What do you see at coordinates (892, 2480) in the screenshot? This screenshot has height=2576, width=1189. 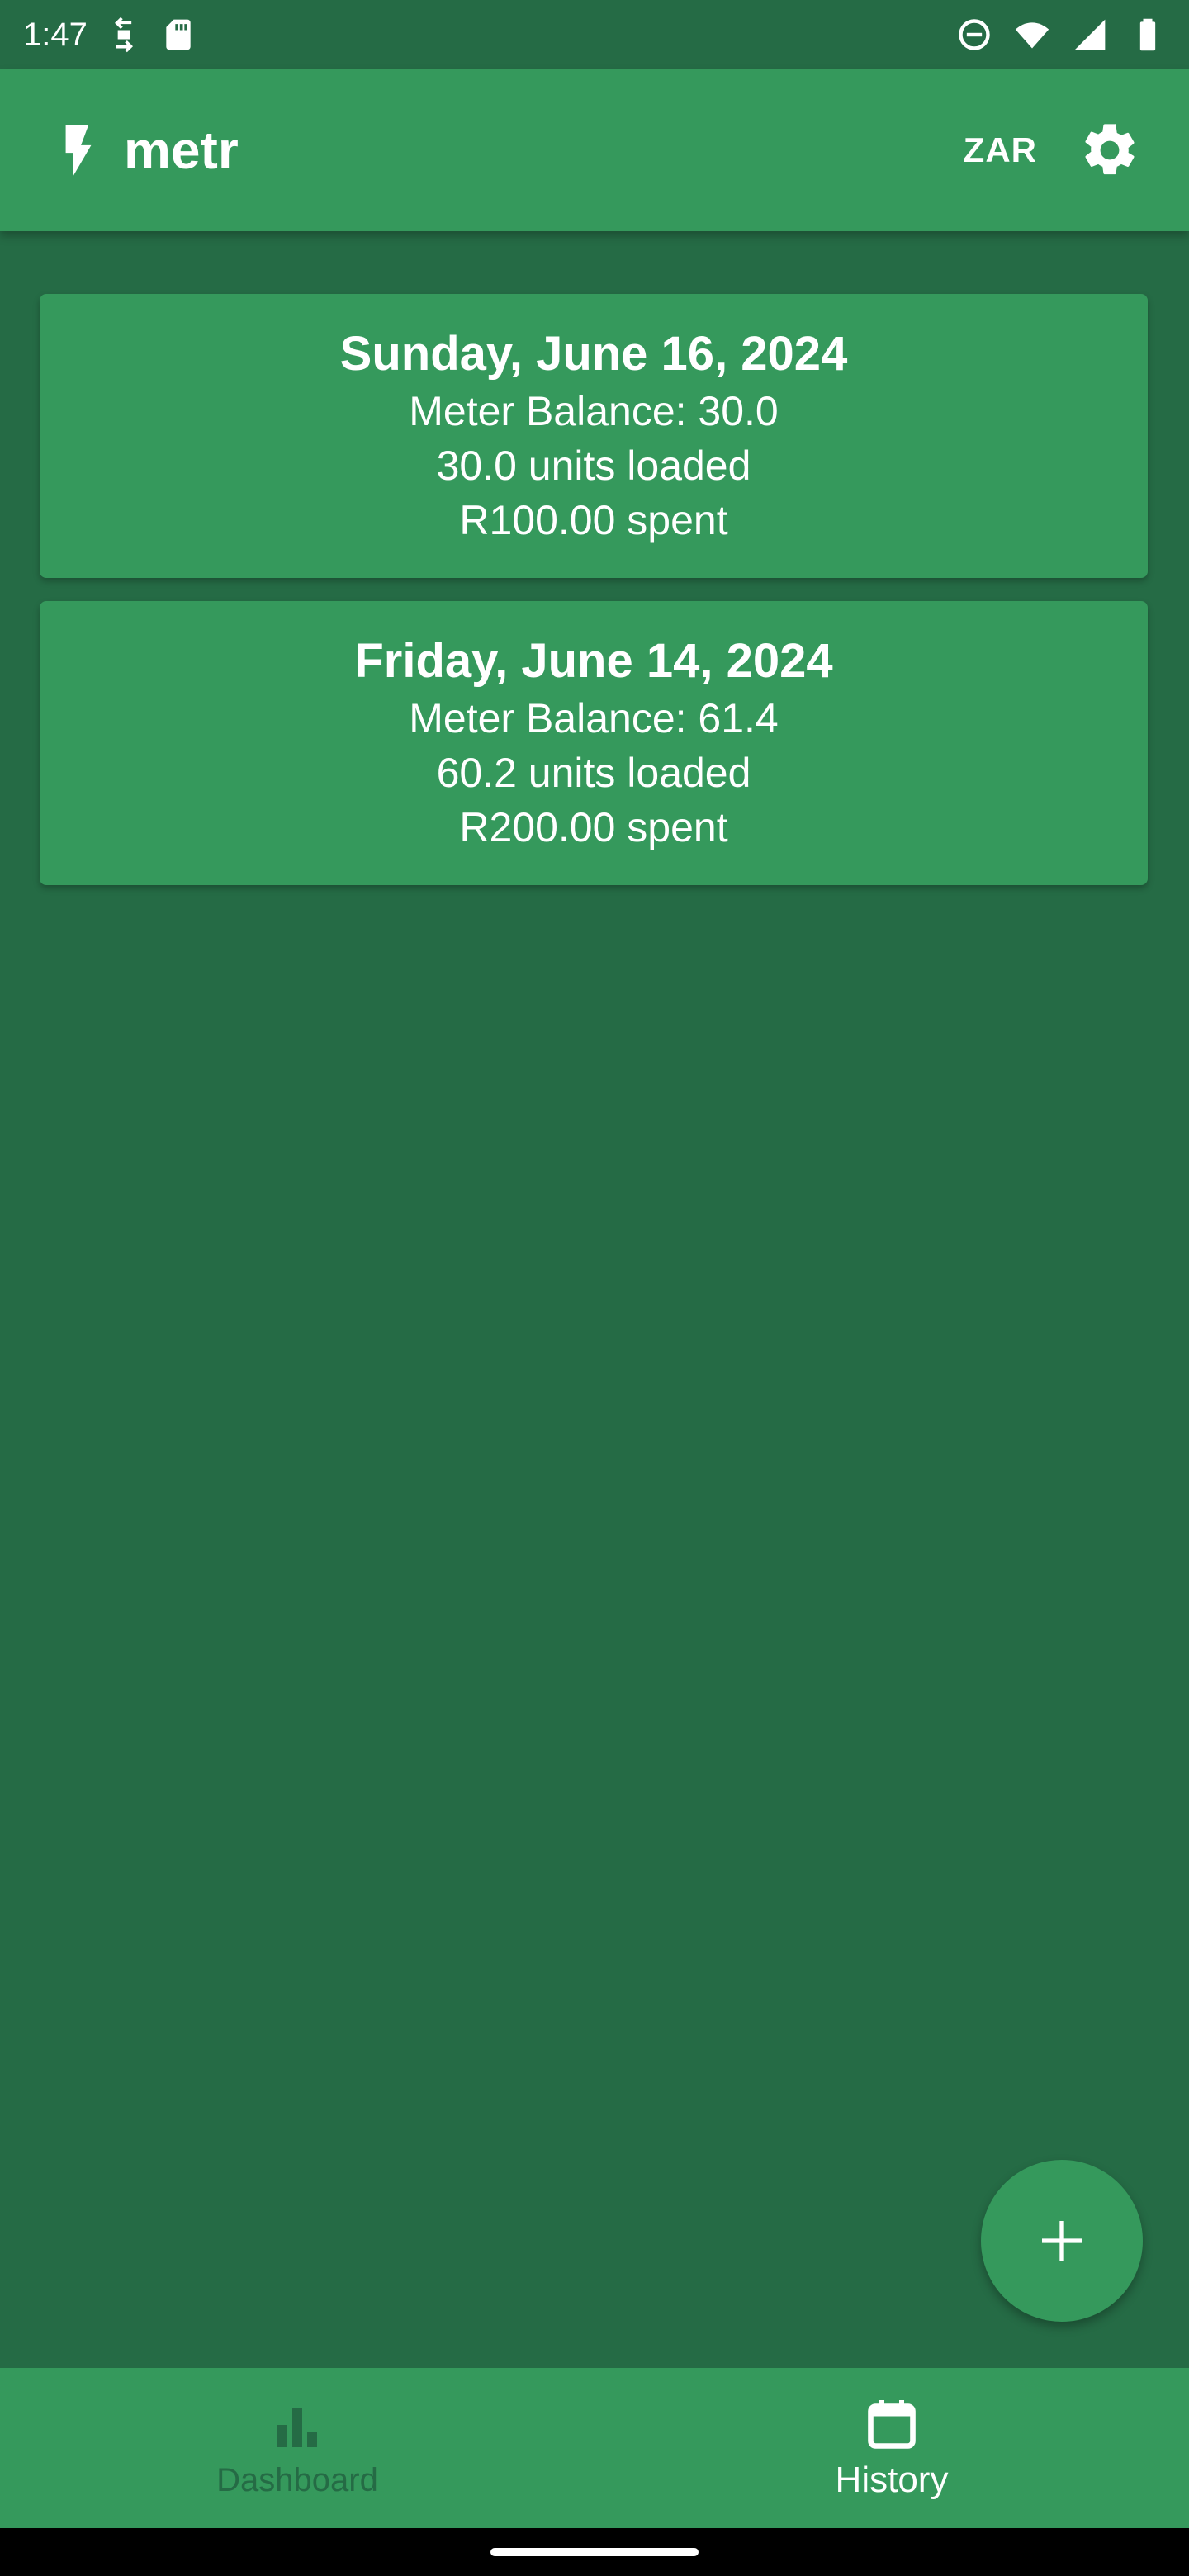 I see `nav-history-label: History` at bounding box center [892, 2480].